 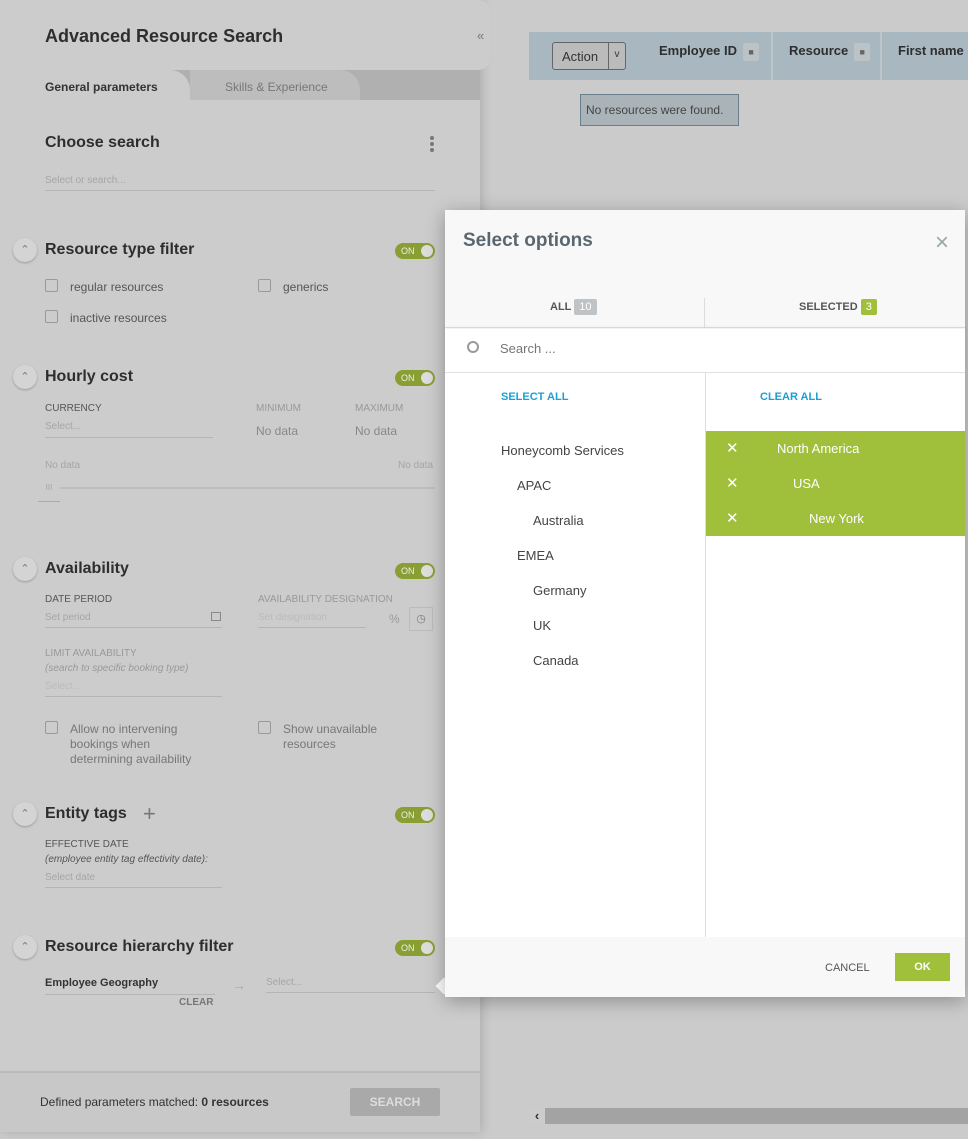 What do you see at coordinates (534, 397) in the screenshot?
I see `select-all-link: SELECT ALL` at bounding box center [534, 397].